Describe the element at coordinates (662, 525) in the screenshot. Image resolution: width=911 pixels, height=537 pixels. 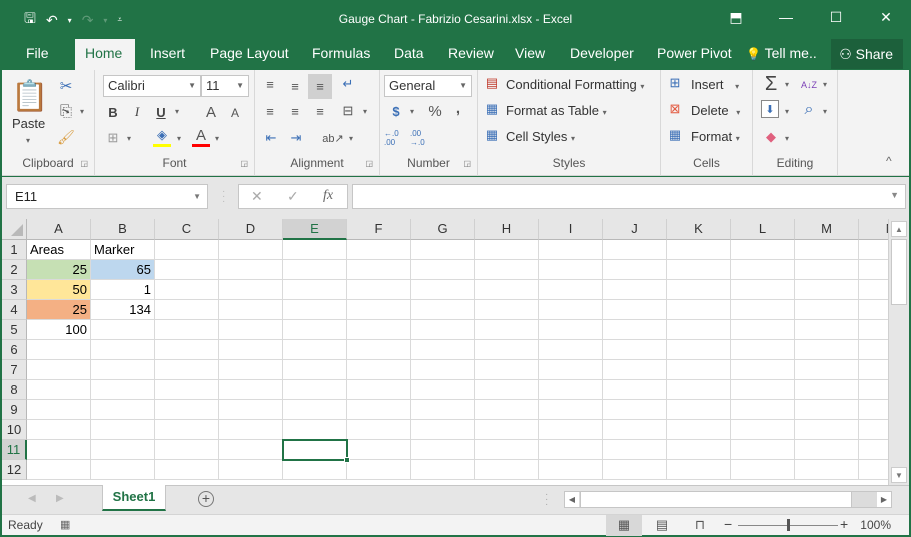
I see `page-layout-view-button: ▤` at that location.